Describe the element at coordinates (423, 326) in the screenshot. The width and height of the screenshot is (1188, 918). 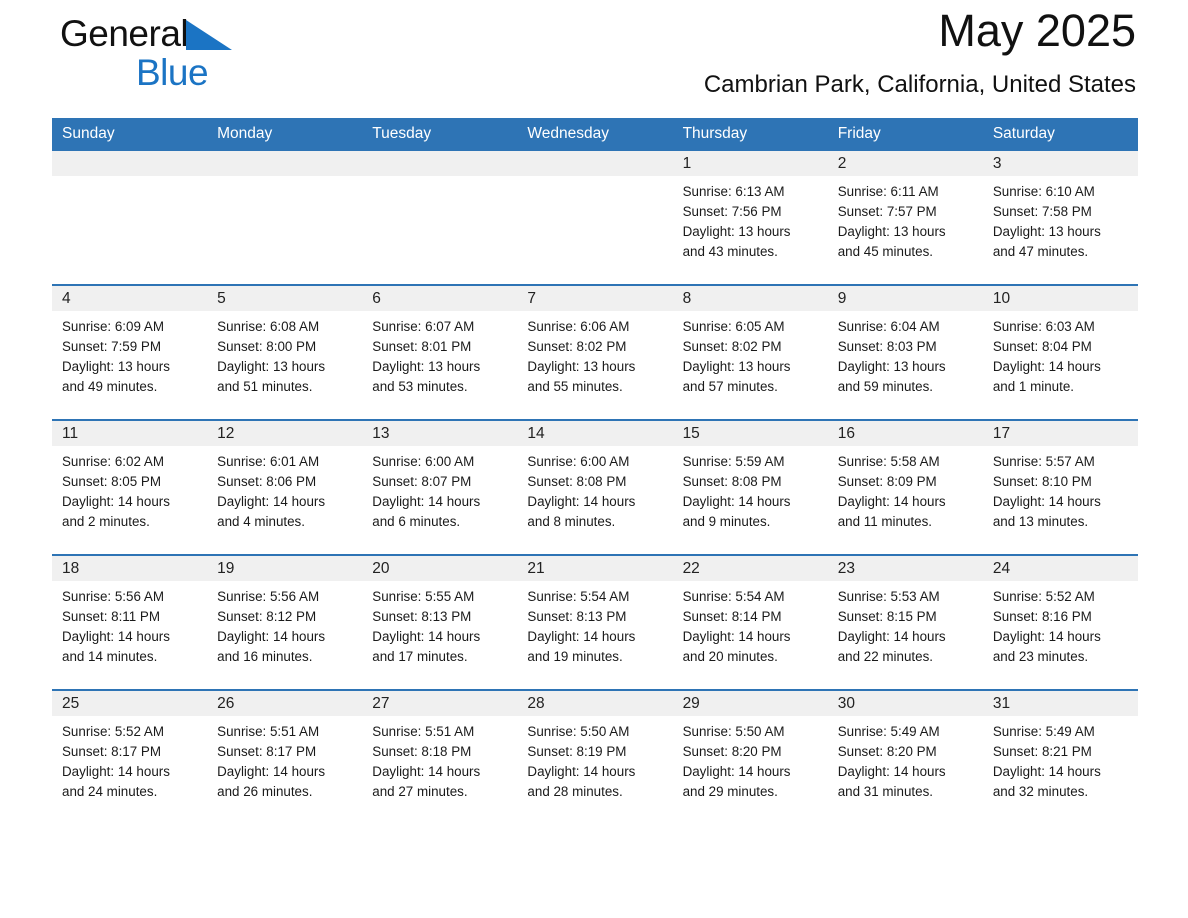
I see `sunrise-text: Sunrise: 6:07 AM` at that location.